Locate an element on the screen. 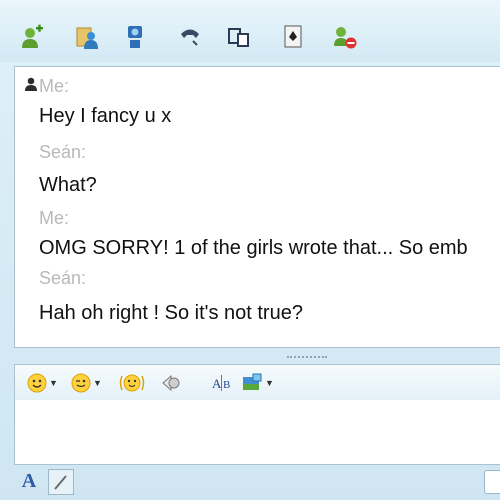  svg-text: A is located at coordinates (217, 383).